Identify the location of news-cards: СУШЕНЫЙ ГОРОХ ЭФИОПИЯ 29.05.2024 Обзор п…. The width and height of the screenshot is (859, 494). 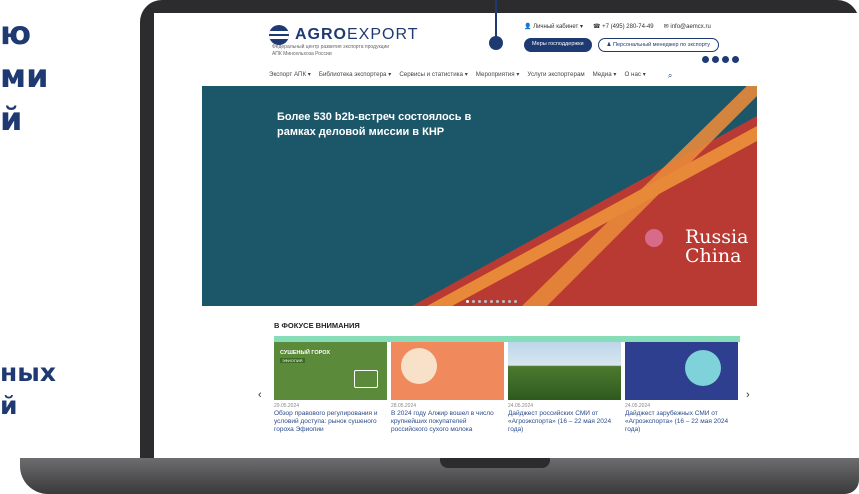
(506, 388).